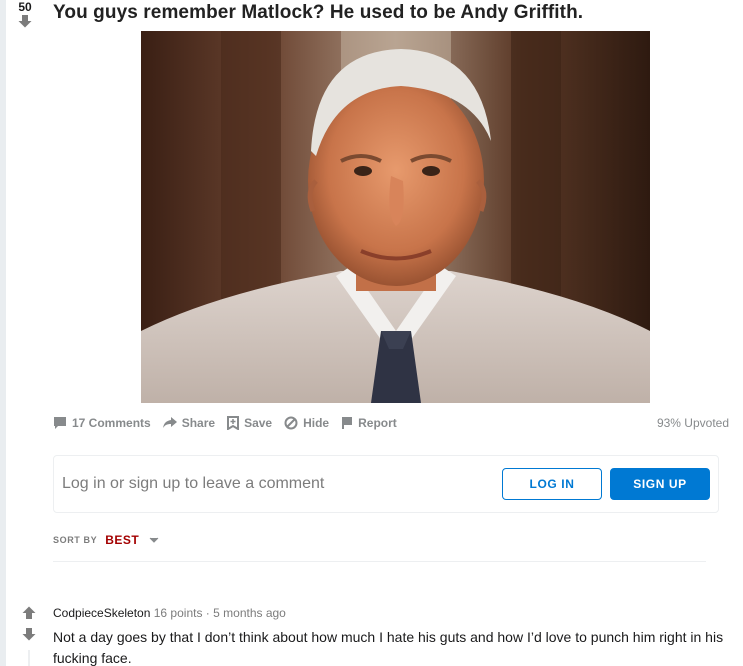 Image resolution: width=743 pixels, height=666 pixels. What do you see at coordinates (660, 484) in the screenshot?
I see `sign-up-button: SIGN UP` at bounding box center [660, 484].